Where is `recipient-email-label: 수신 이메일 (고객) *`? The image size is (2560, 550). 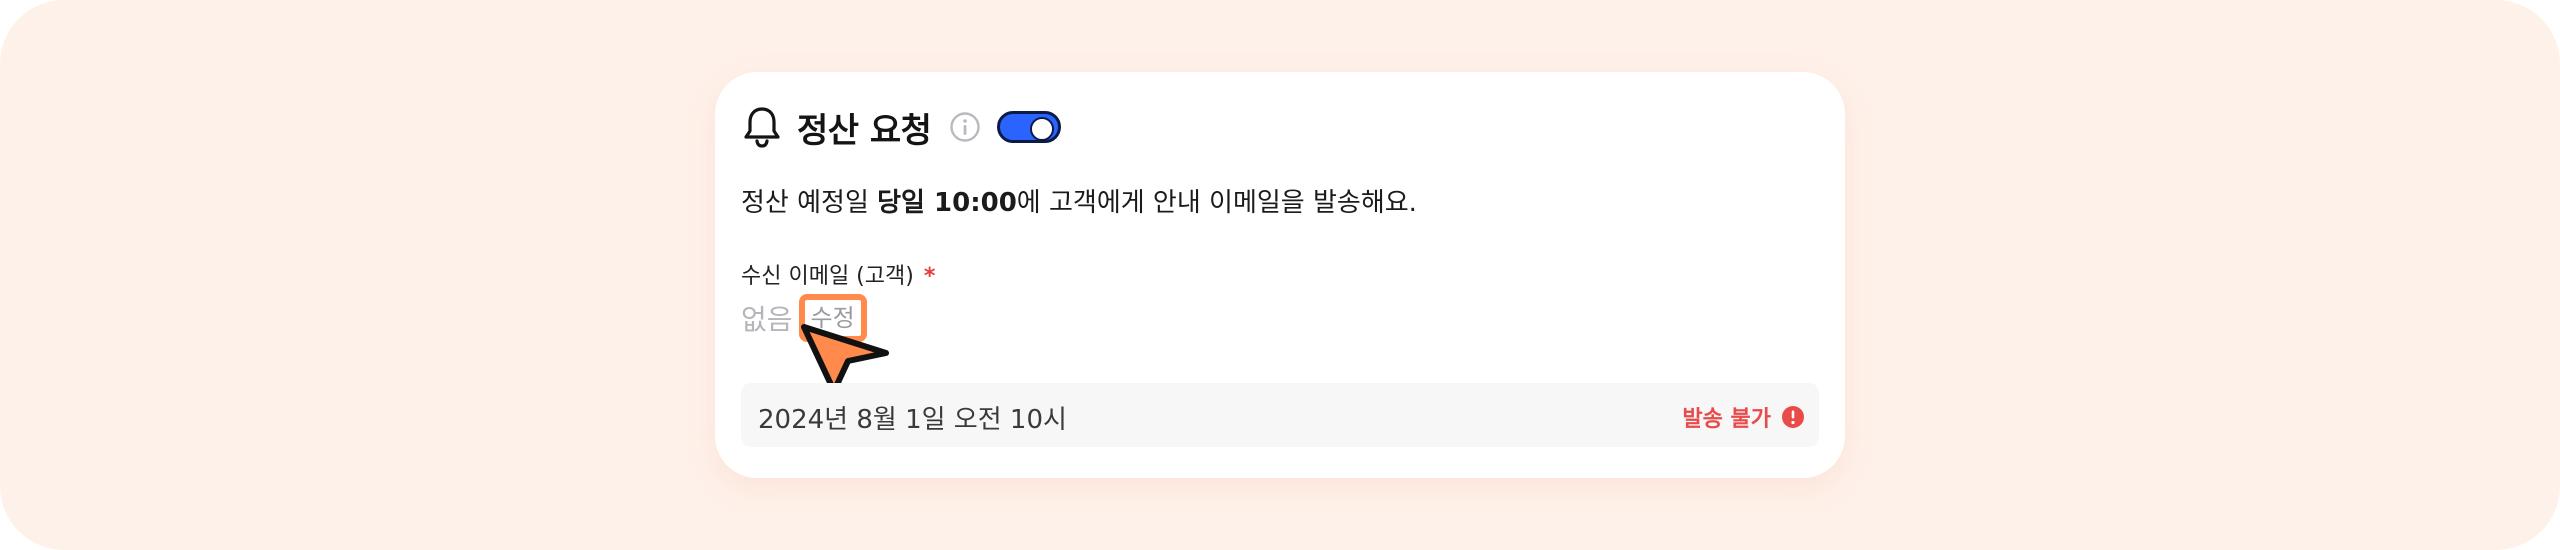
recipient-email-label: 수신 이메일 (고객) * is located at coordinates (838, 274).